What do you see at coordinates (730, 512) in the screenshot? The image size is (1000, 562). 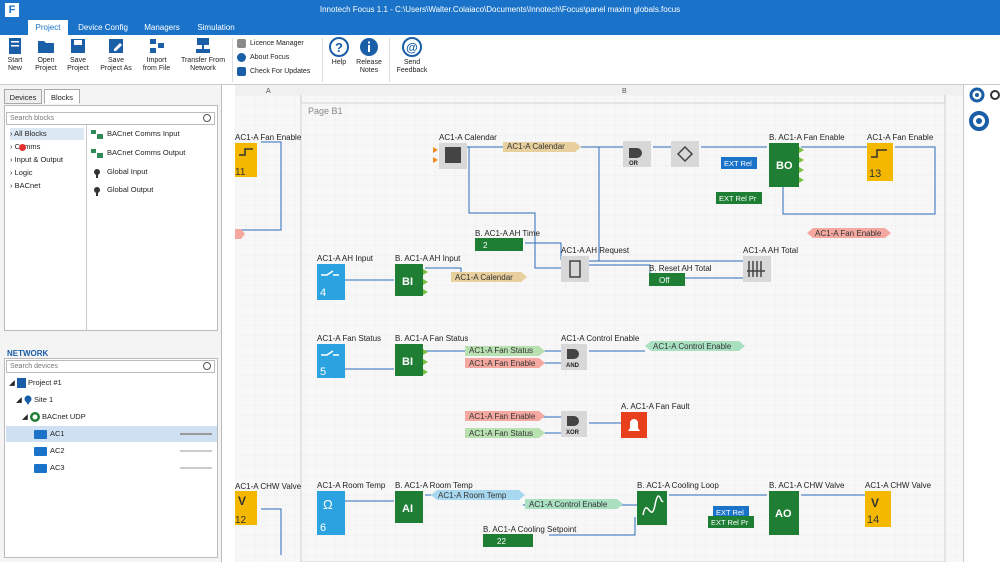 I see `ext-rel-label: EXT Rel` at bounding box center [730, 512].